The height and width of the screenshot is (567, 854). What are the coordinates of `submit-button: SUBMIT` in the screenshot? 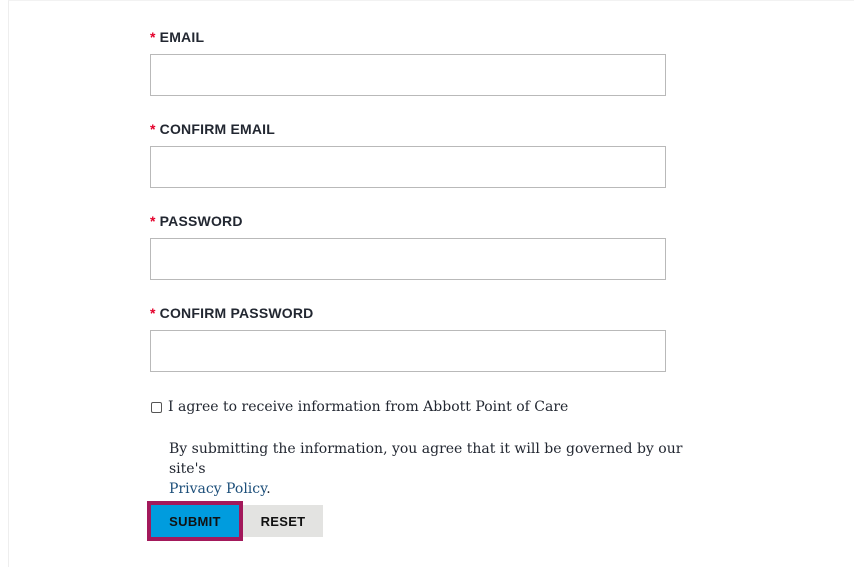 It's located at (195, 521).